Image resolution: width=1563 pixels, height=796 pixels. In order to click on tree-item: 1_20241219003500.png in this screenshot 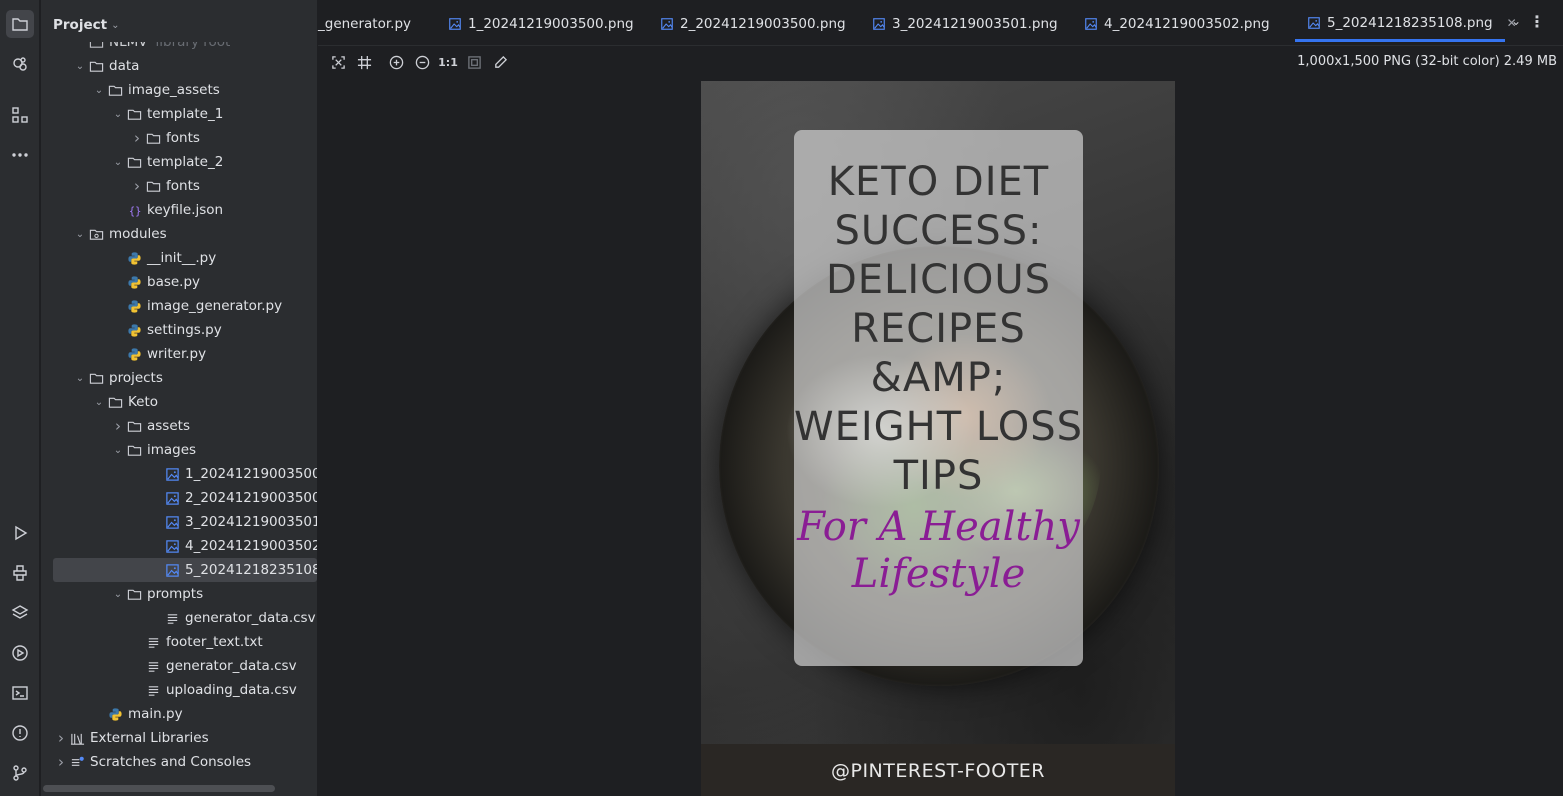, I will do `click(185, 474)`.